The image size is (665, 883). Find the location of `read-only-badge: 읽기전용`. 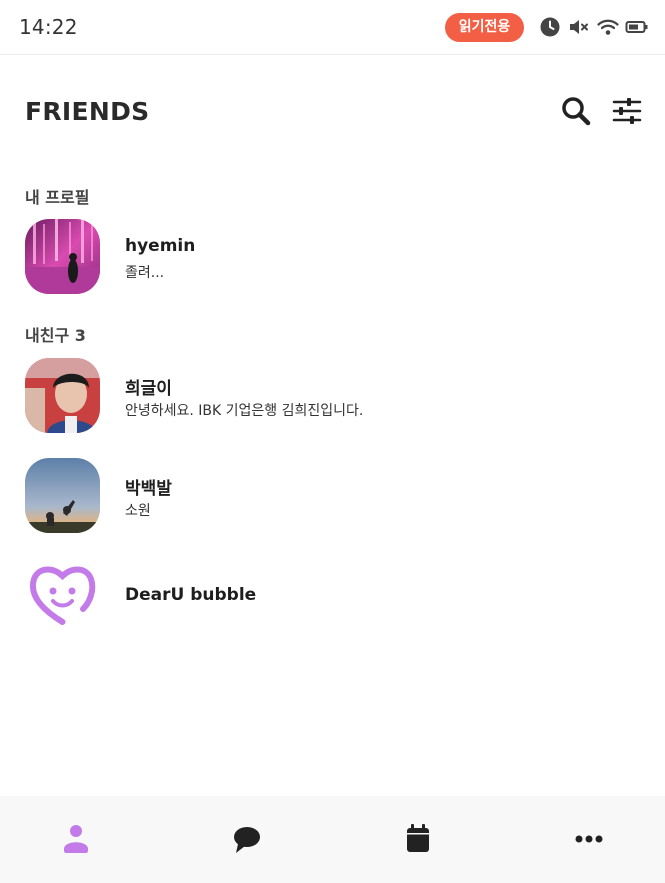

read-only-badge: 읽기전용 is located at coordinates (484, 27).